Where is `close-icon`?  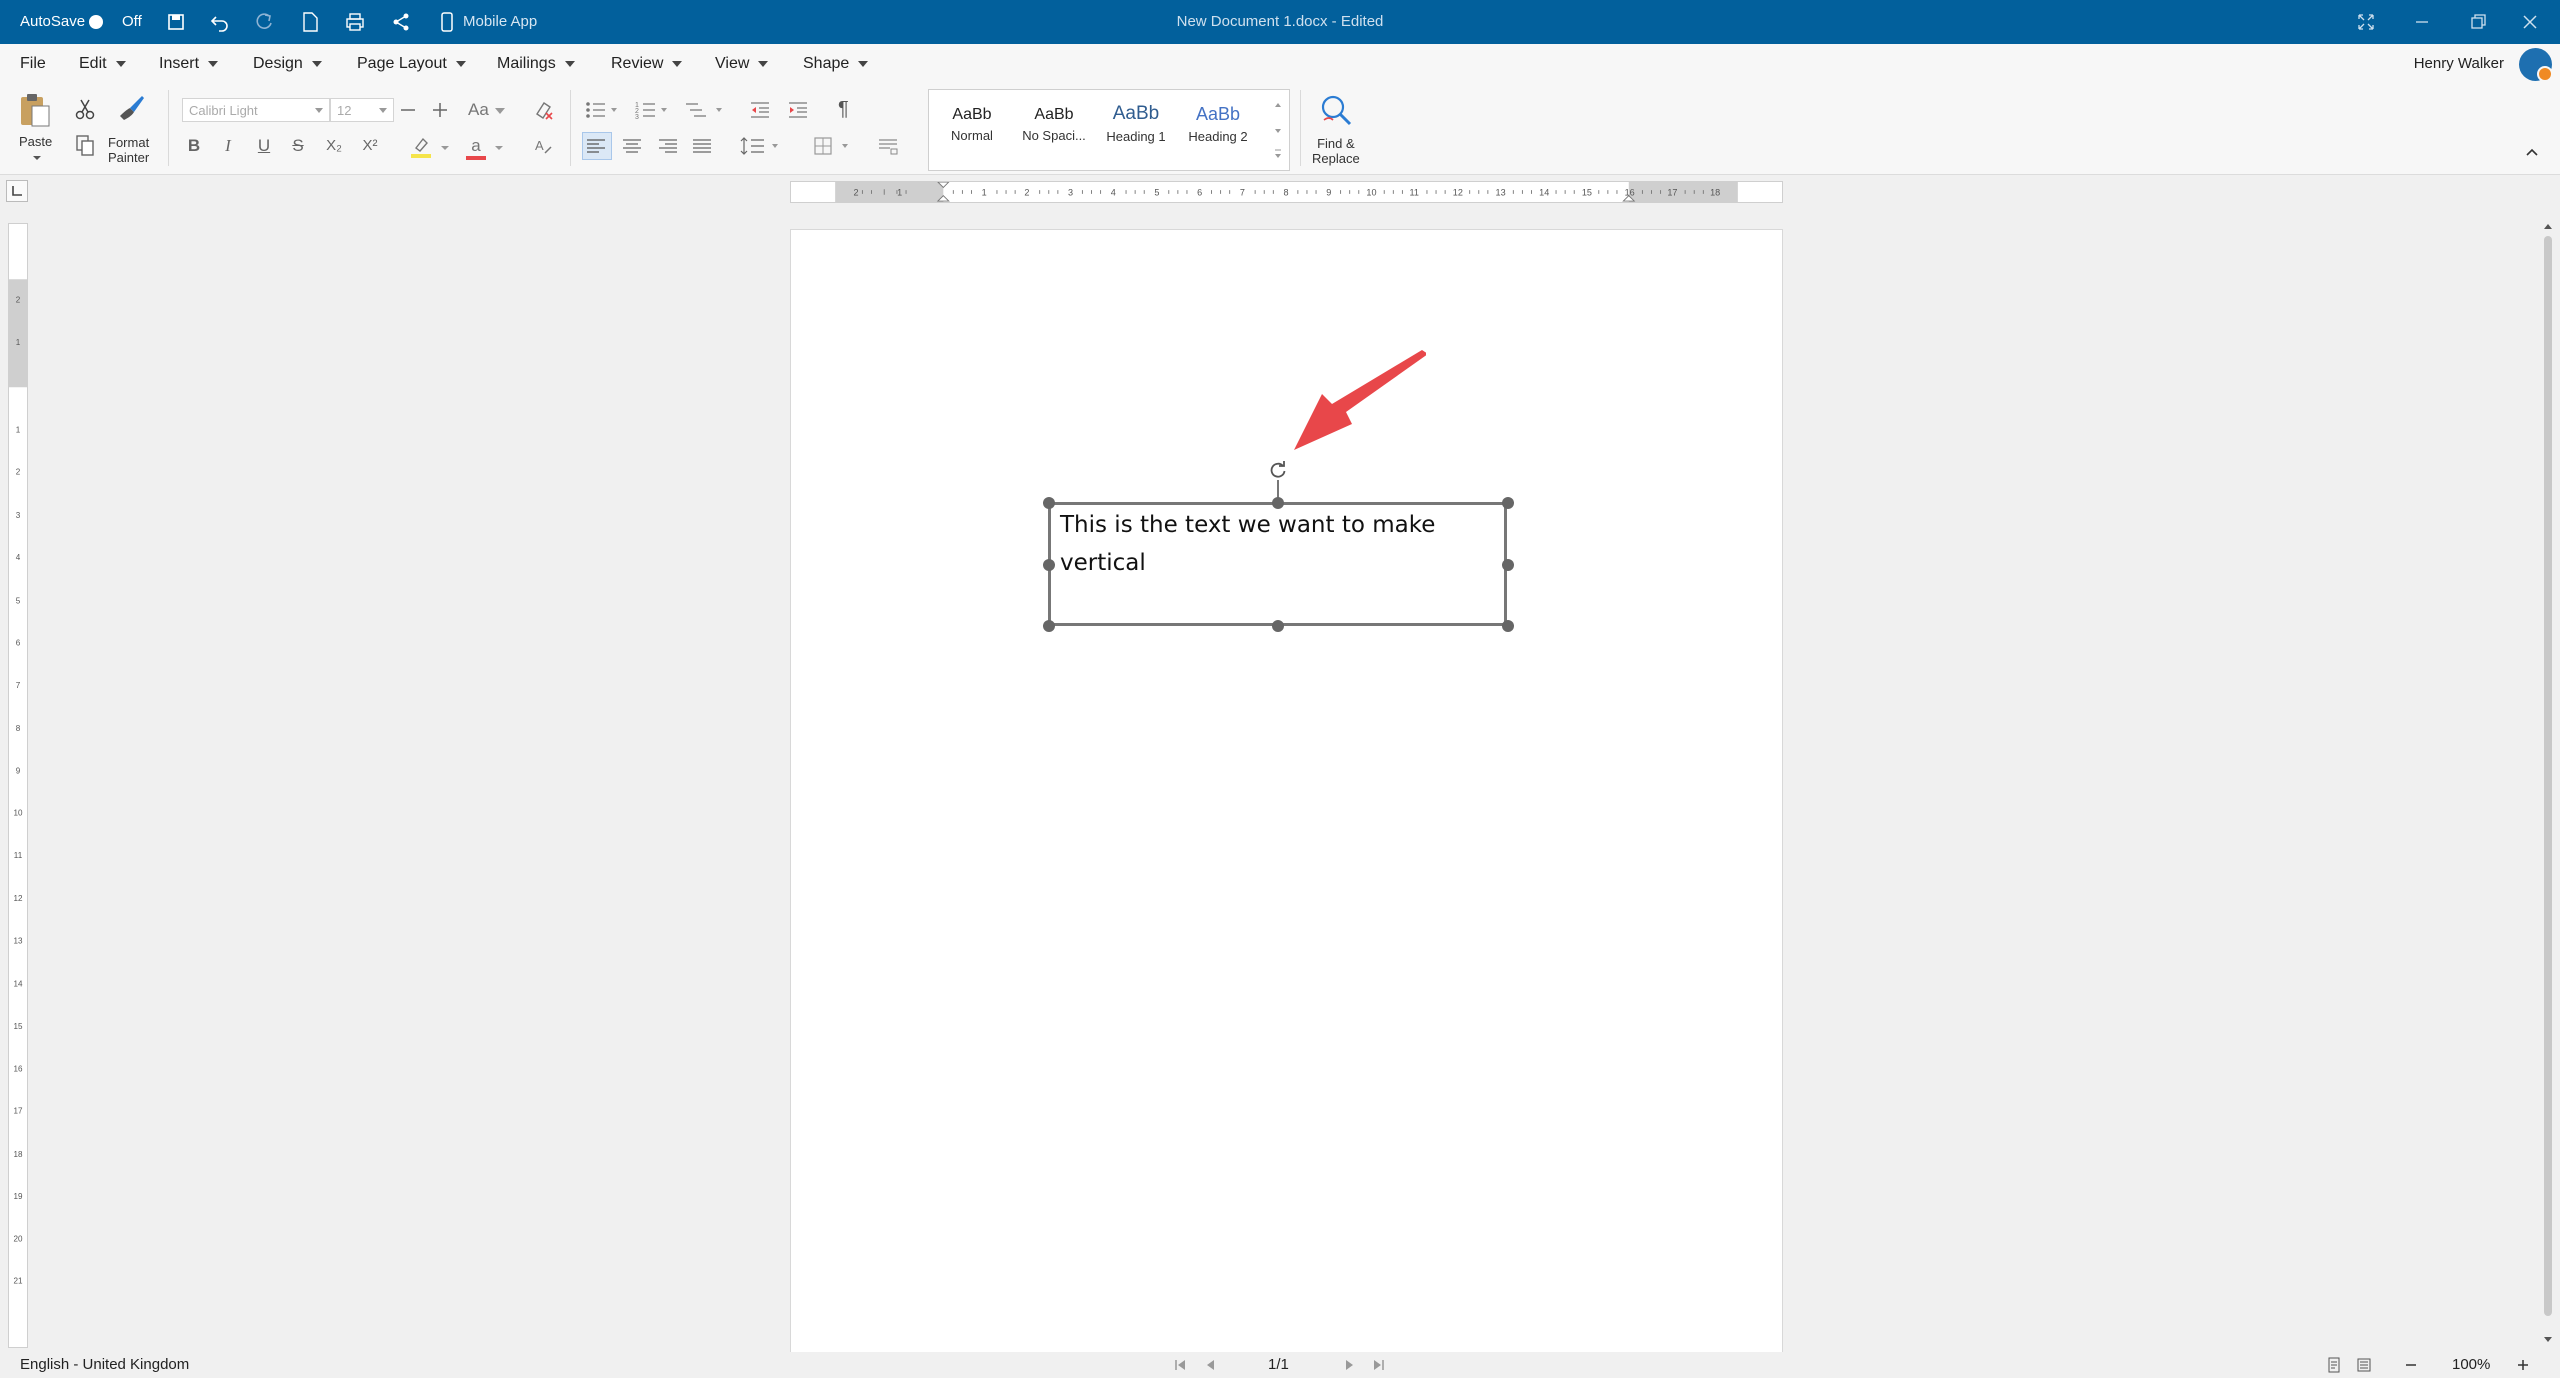
close-icon is located at coordinates (2530, 22).